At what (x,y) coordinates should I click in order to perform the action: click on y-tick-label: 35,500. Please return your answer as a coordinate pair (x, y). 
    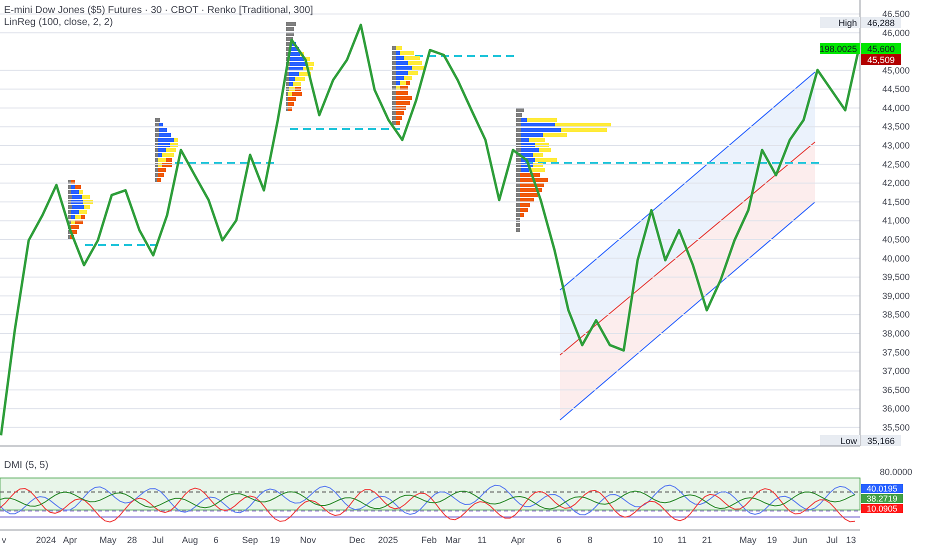
    Looking at the image, I should click on (896, 427).